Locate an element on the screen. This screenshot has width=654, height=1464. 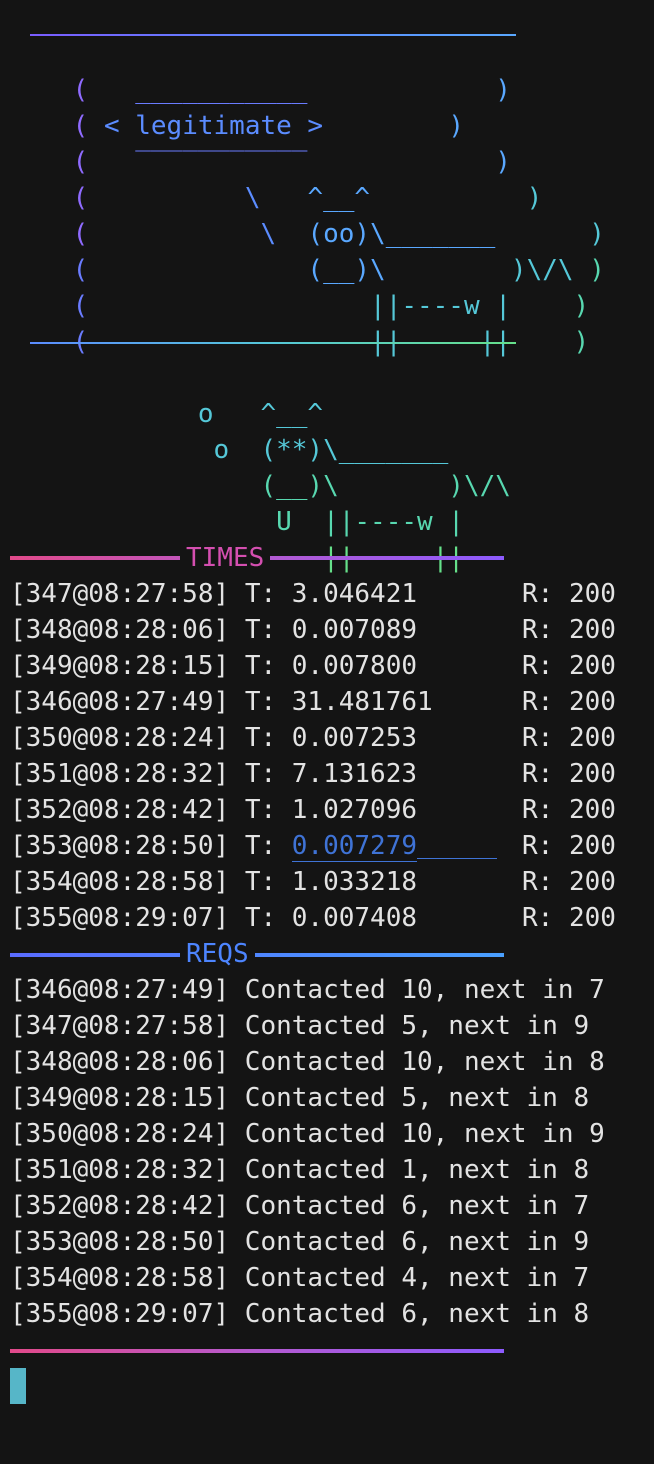
times-row: [349@08:28:15] T: 0.007800 is located at coordinates (214, 666).